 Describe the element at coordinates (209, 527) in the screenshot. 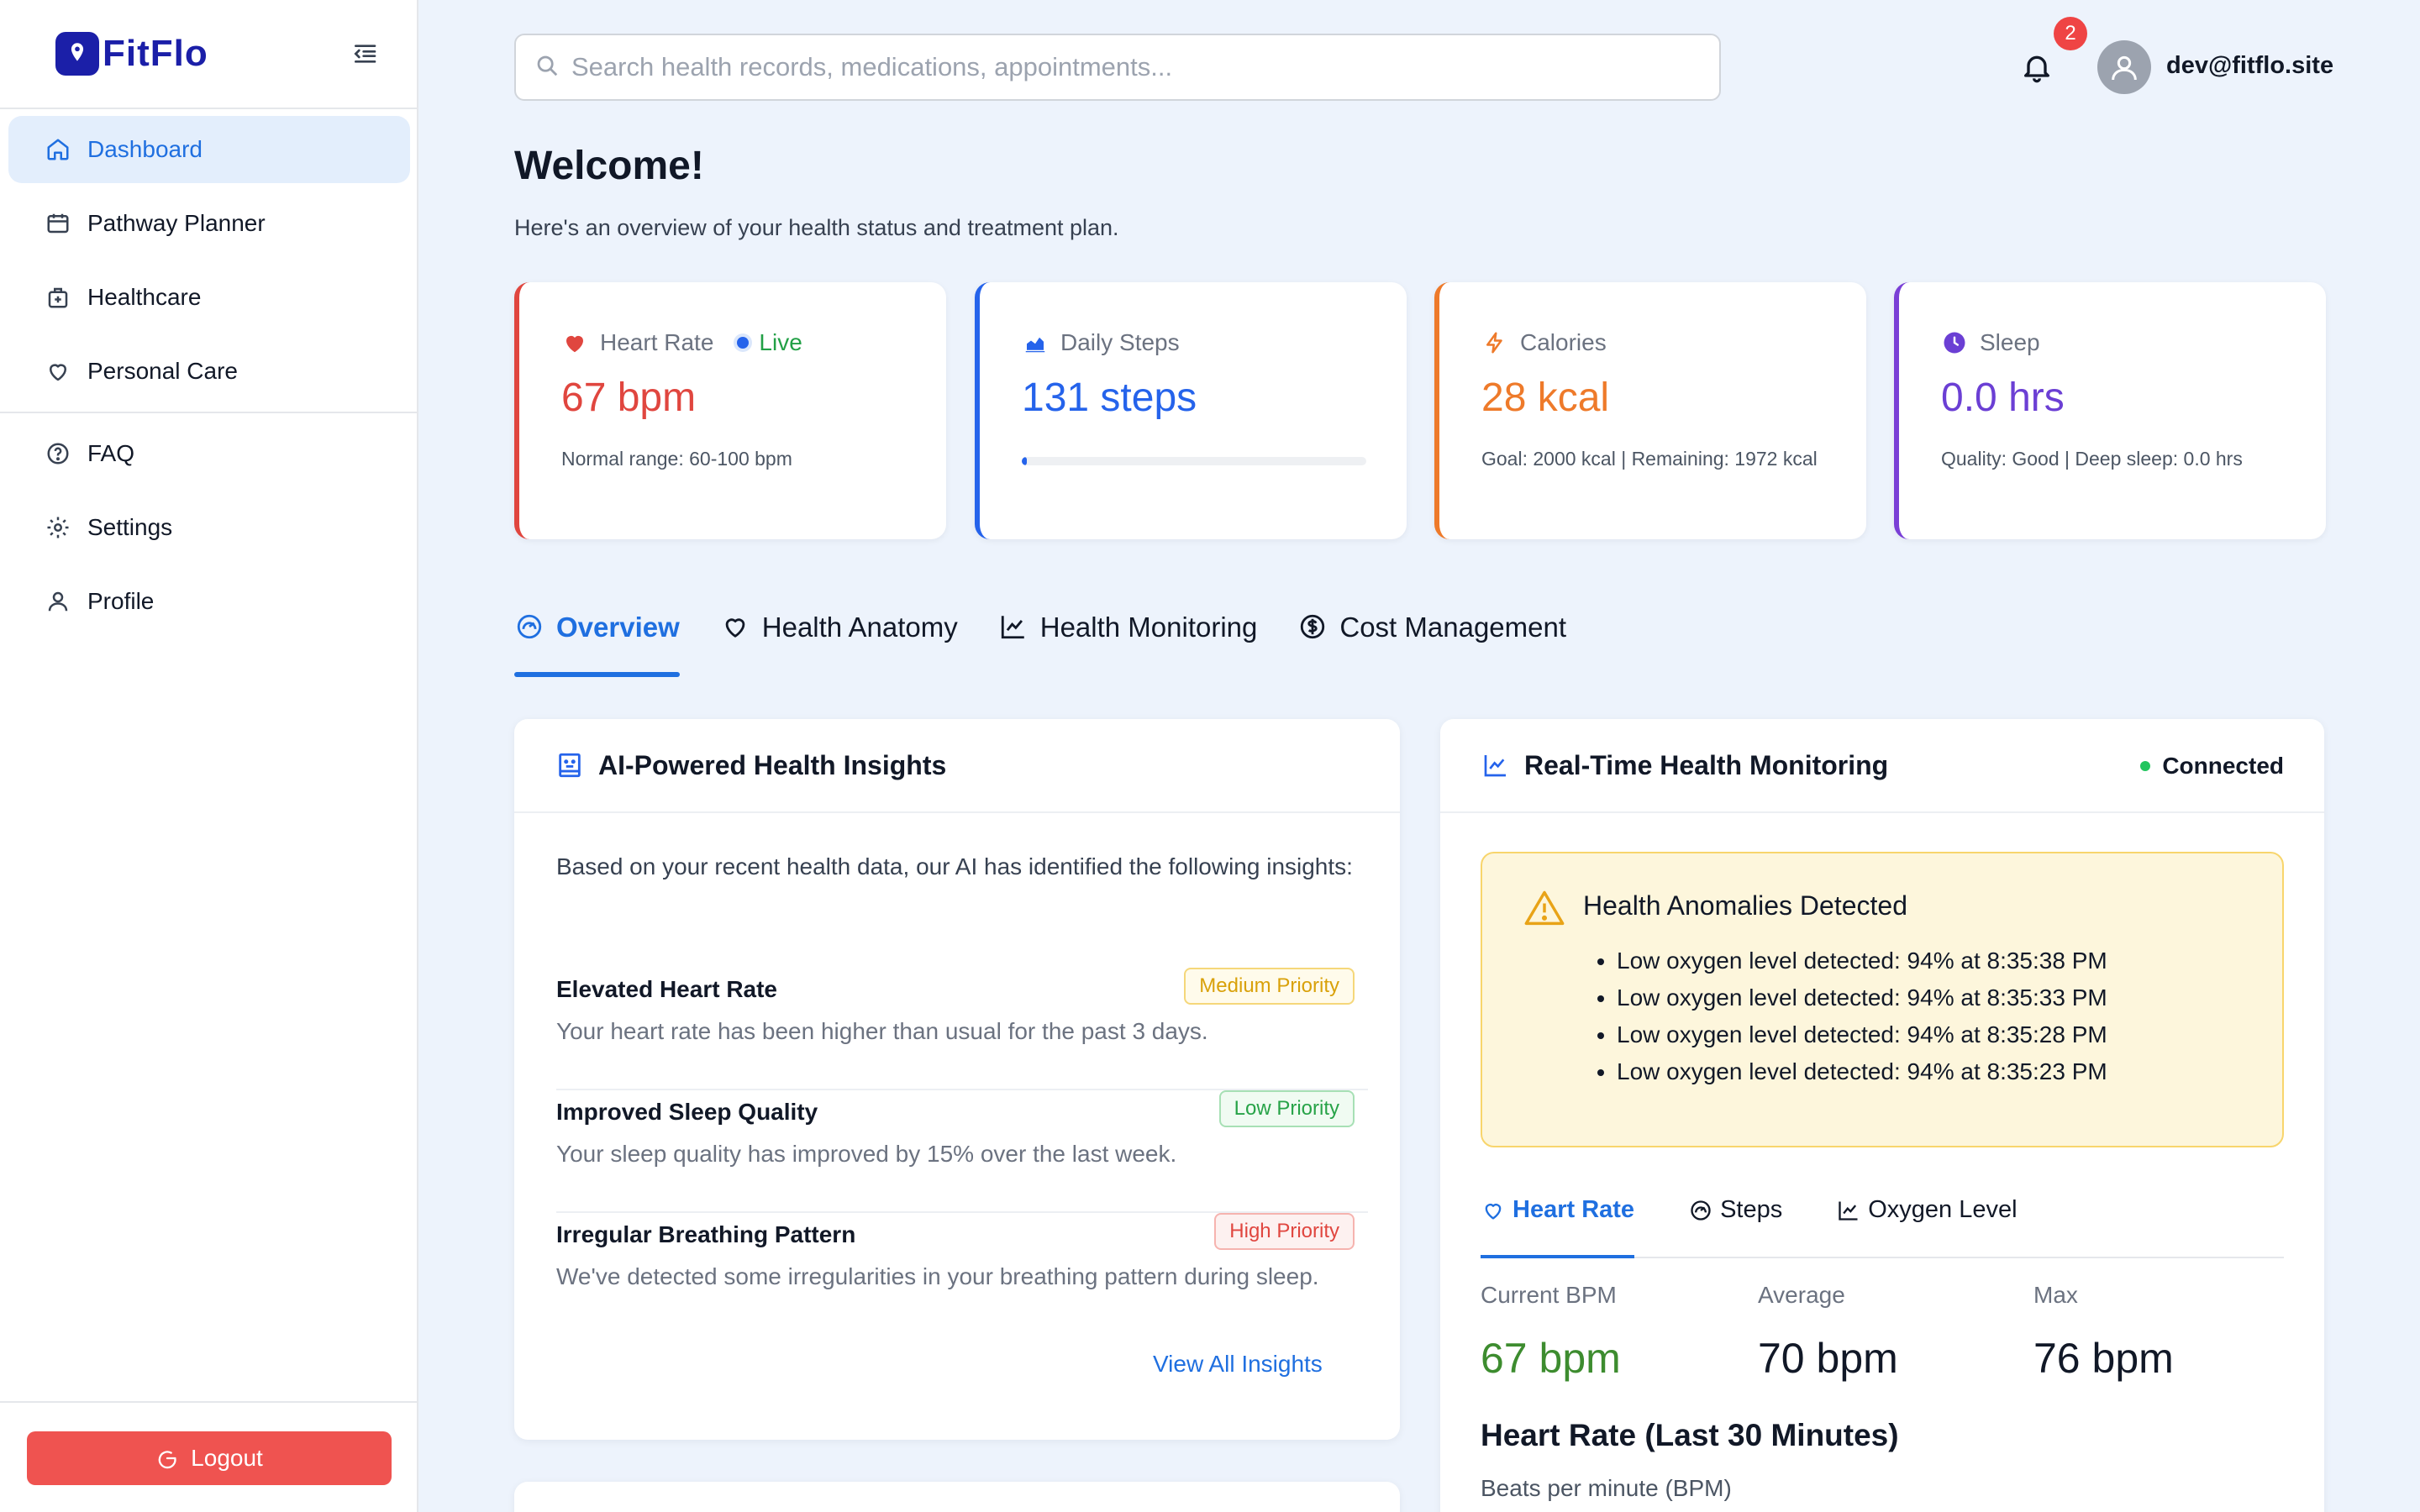

I see `sidebar-item-settings: Settings` at that location.